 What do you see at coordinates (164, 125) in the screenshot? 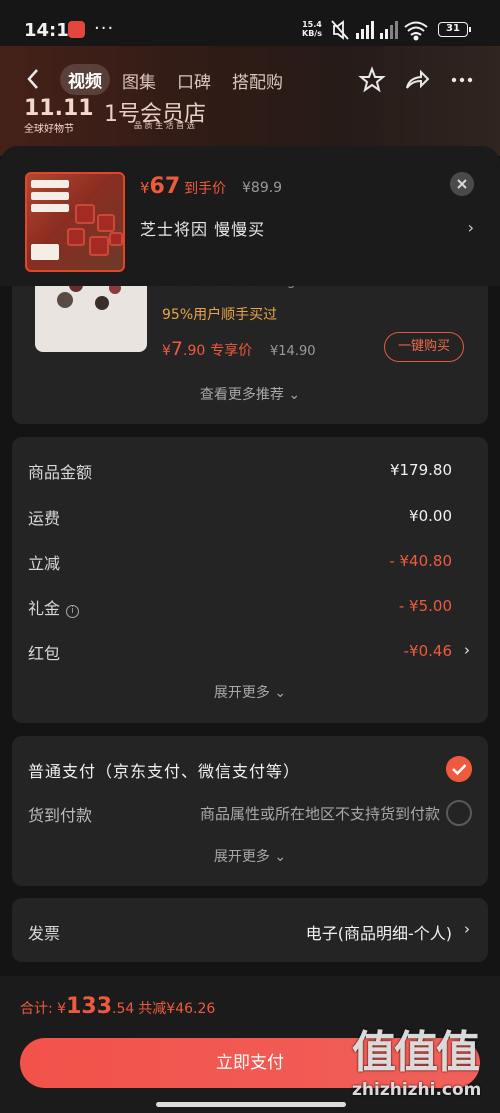
I see `member-store-slogan: 品 质 生 活 首 选` at bounding box center [164, 125].